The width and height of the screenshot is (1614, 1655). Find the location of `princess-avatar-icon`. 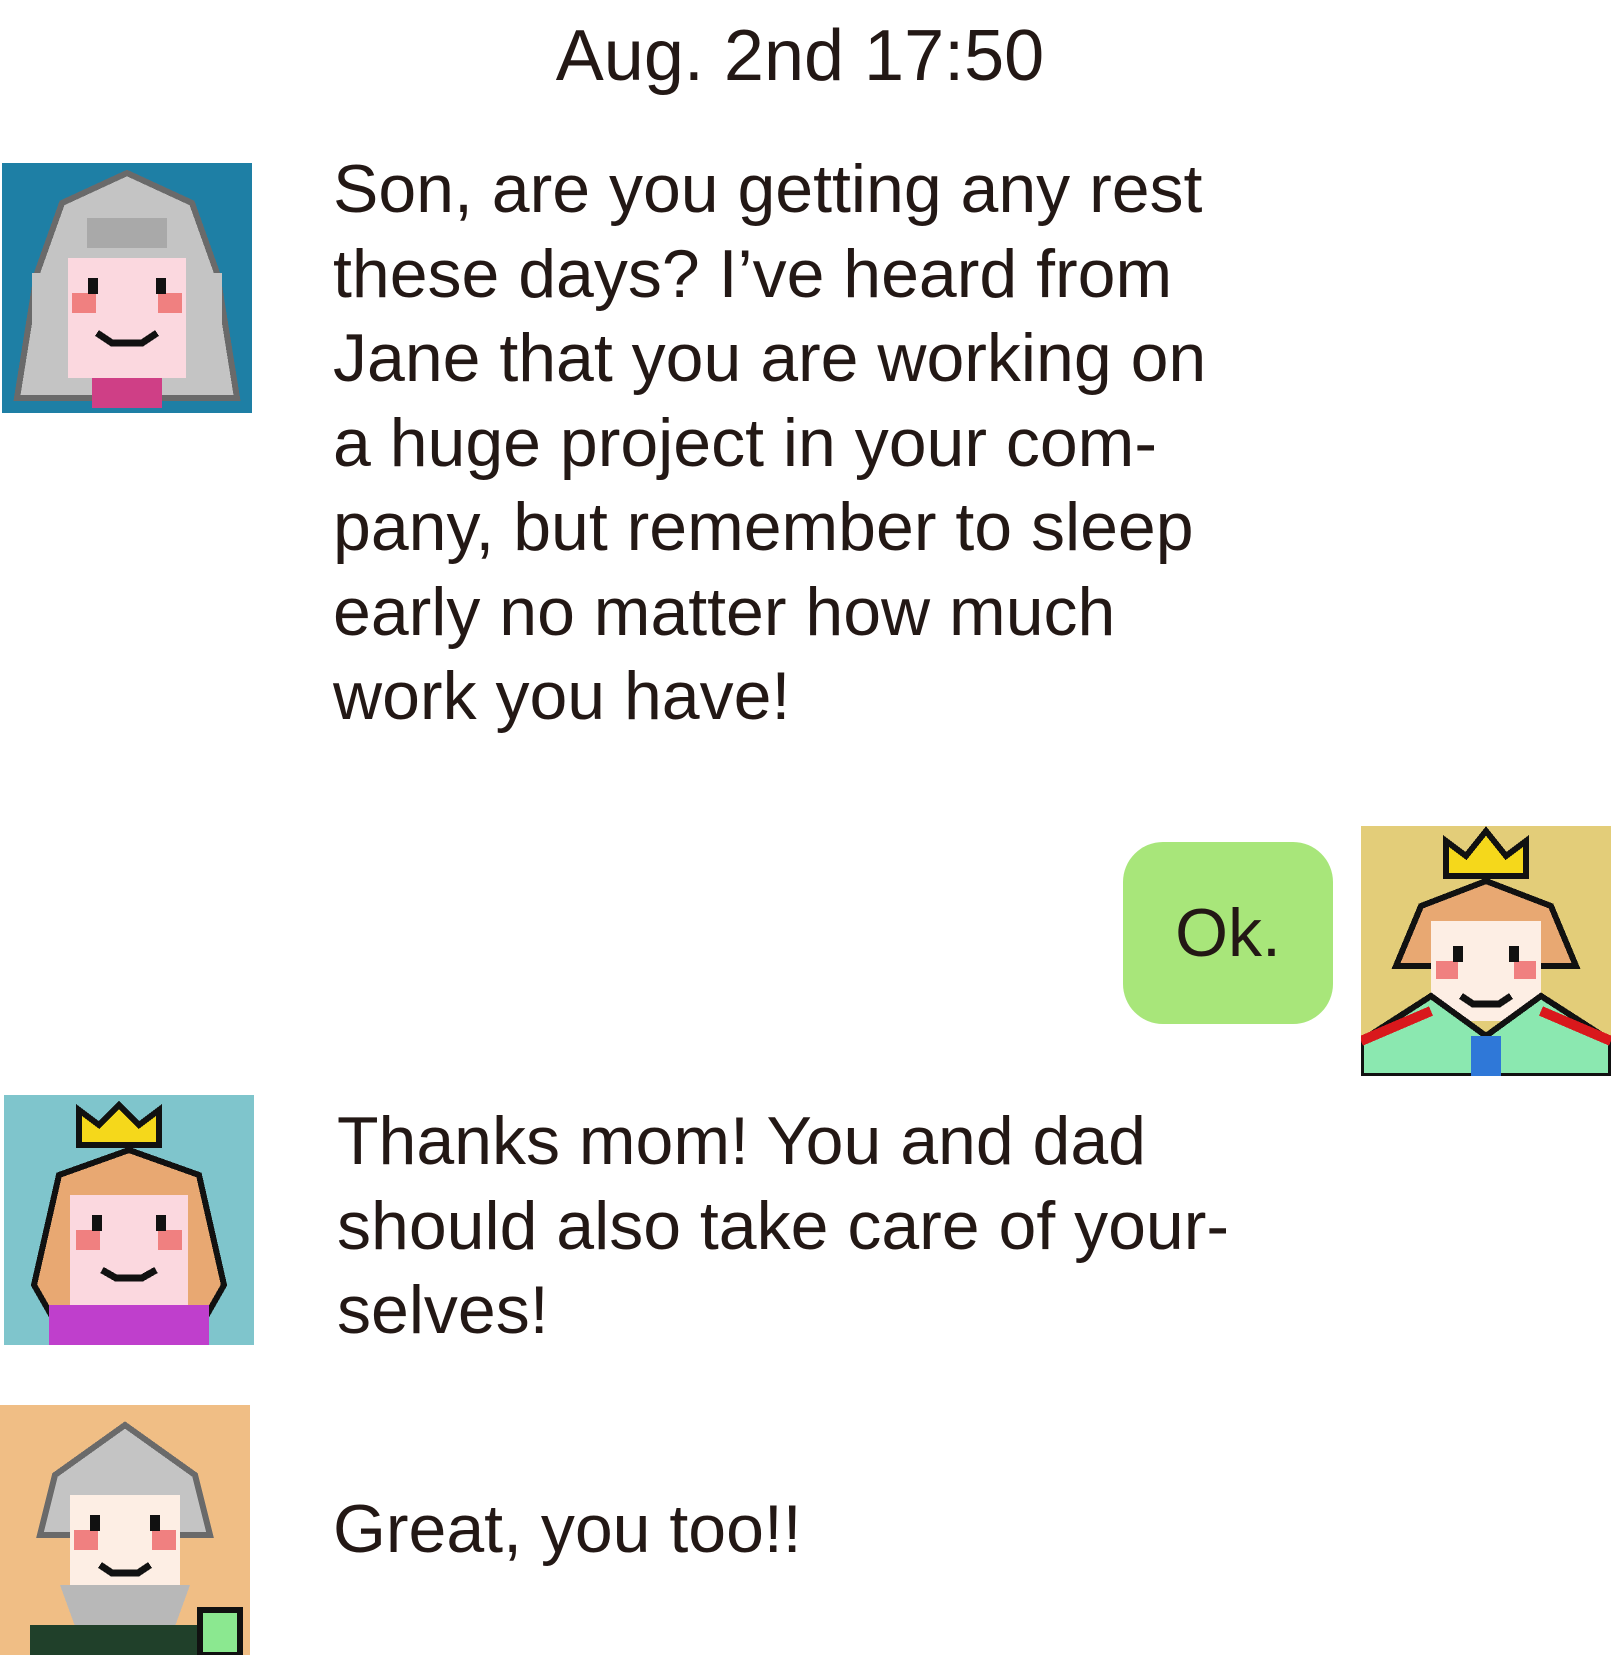

princess-avatar-icon is located at coordinates (129, 1220).